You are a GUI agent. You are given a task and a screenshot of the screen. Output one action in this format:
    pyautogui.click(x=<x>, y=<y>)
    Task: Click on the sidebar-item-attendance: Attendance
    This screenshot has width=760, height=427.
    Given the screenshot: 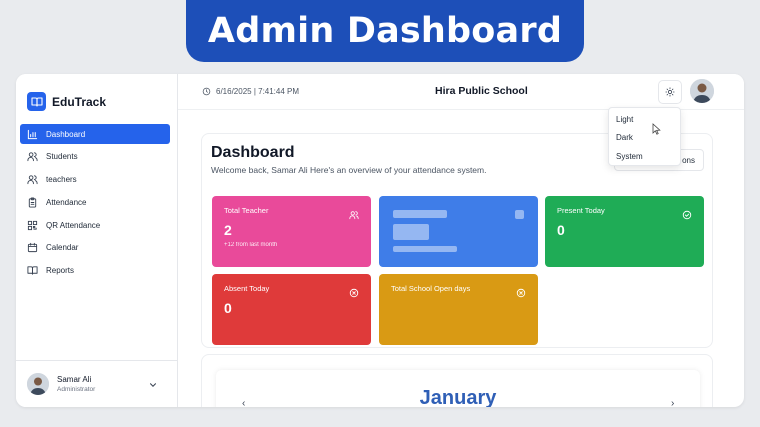 What is the action you would take?
    pyautogui.click(x=95, y=202)
    